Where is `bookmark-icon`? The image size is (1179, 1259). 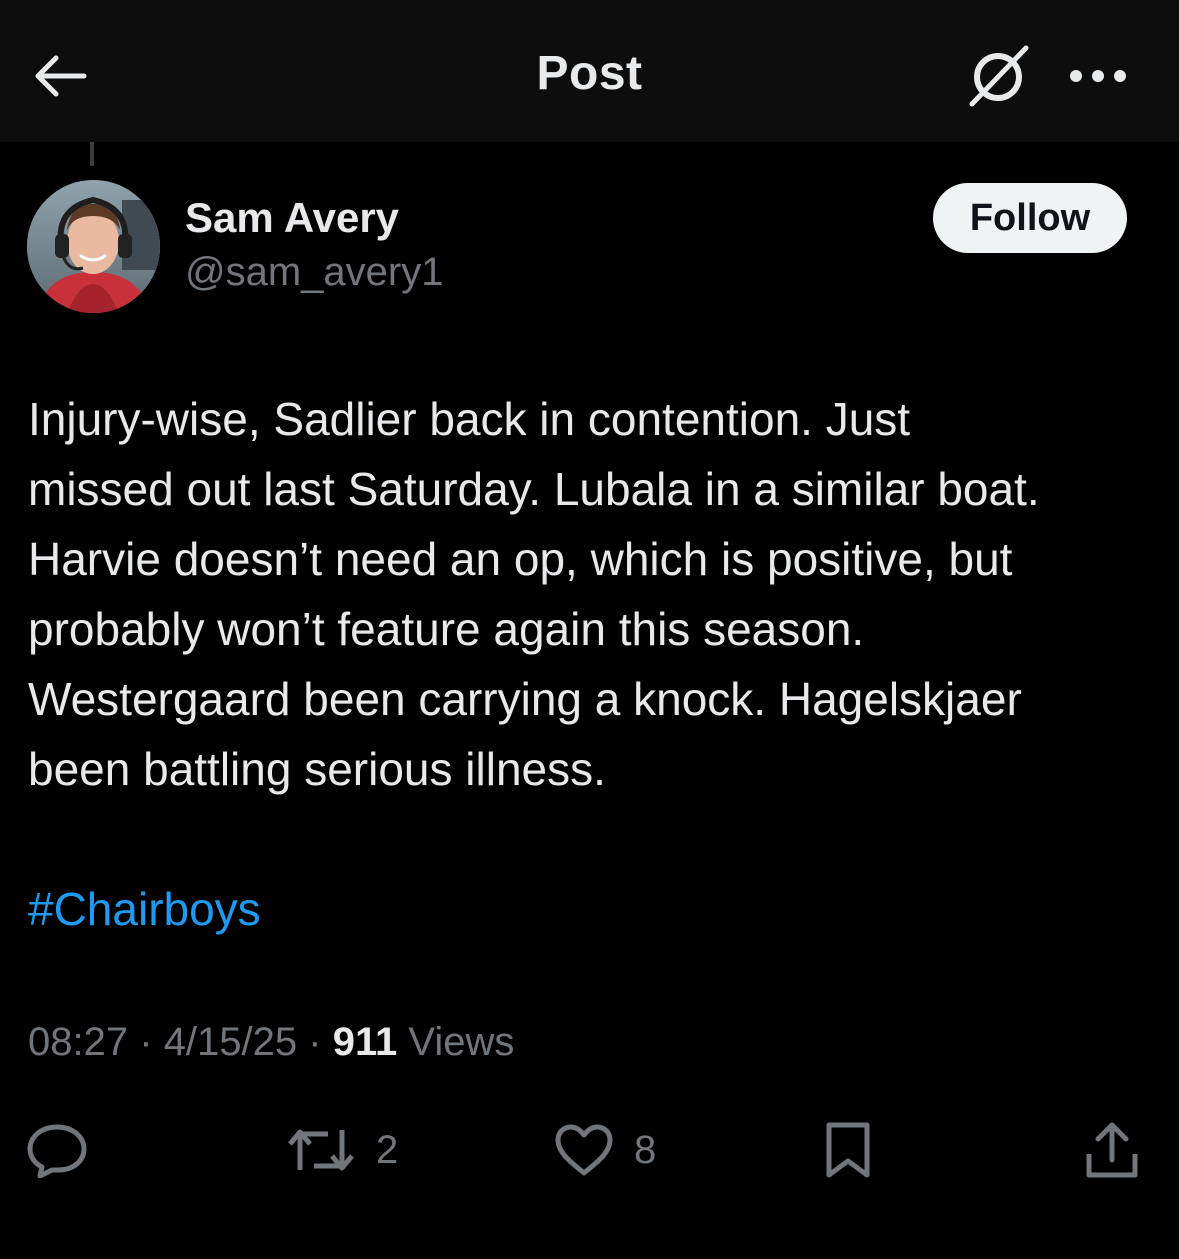 bookmark-icon is located at coordinates (848, 1150).